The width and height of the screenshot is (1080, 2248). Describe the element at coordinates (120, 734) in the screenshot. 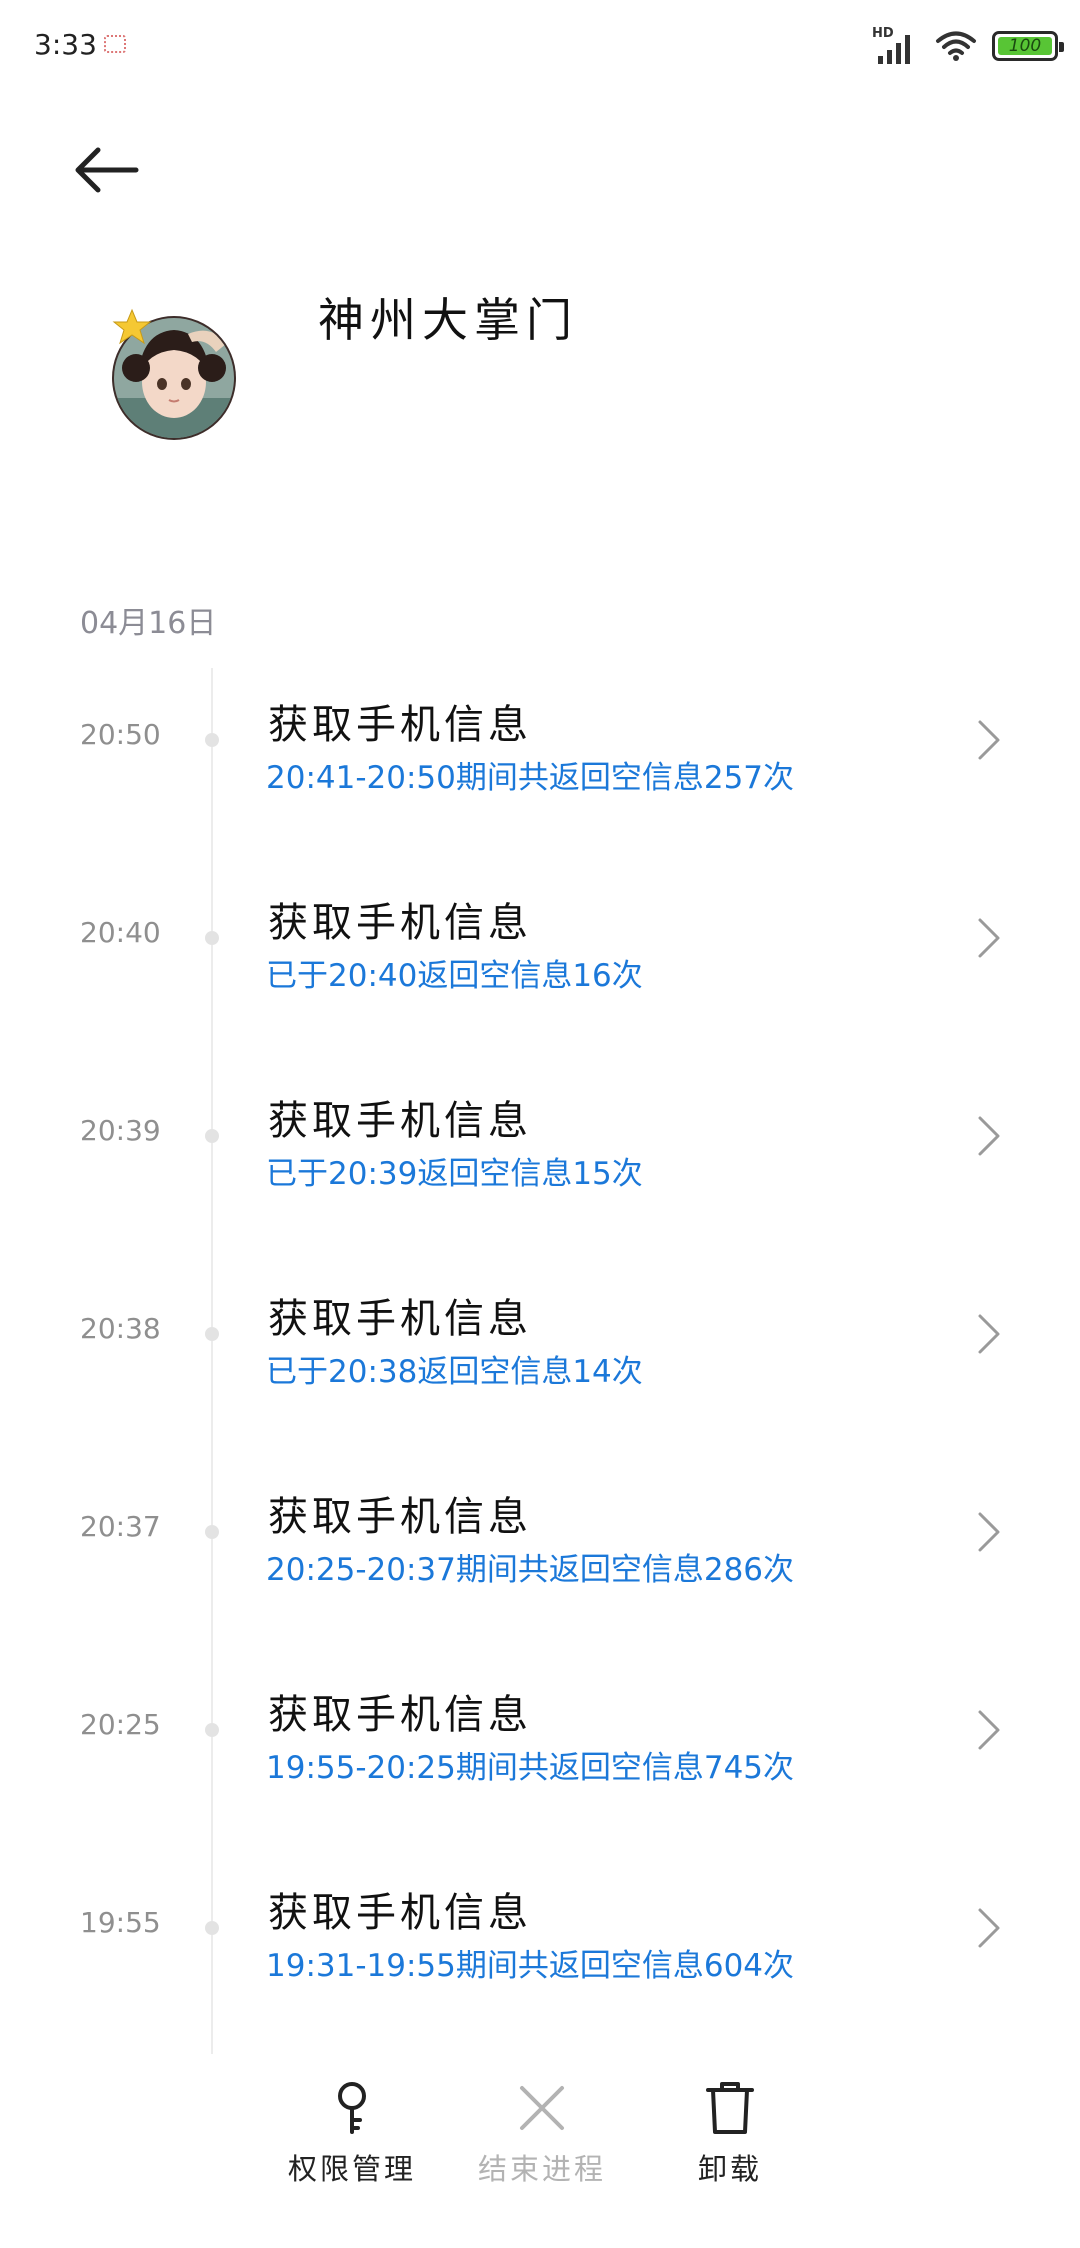

I see `entry-time: 20:50` at that location.